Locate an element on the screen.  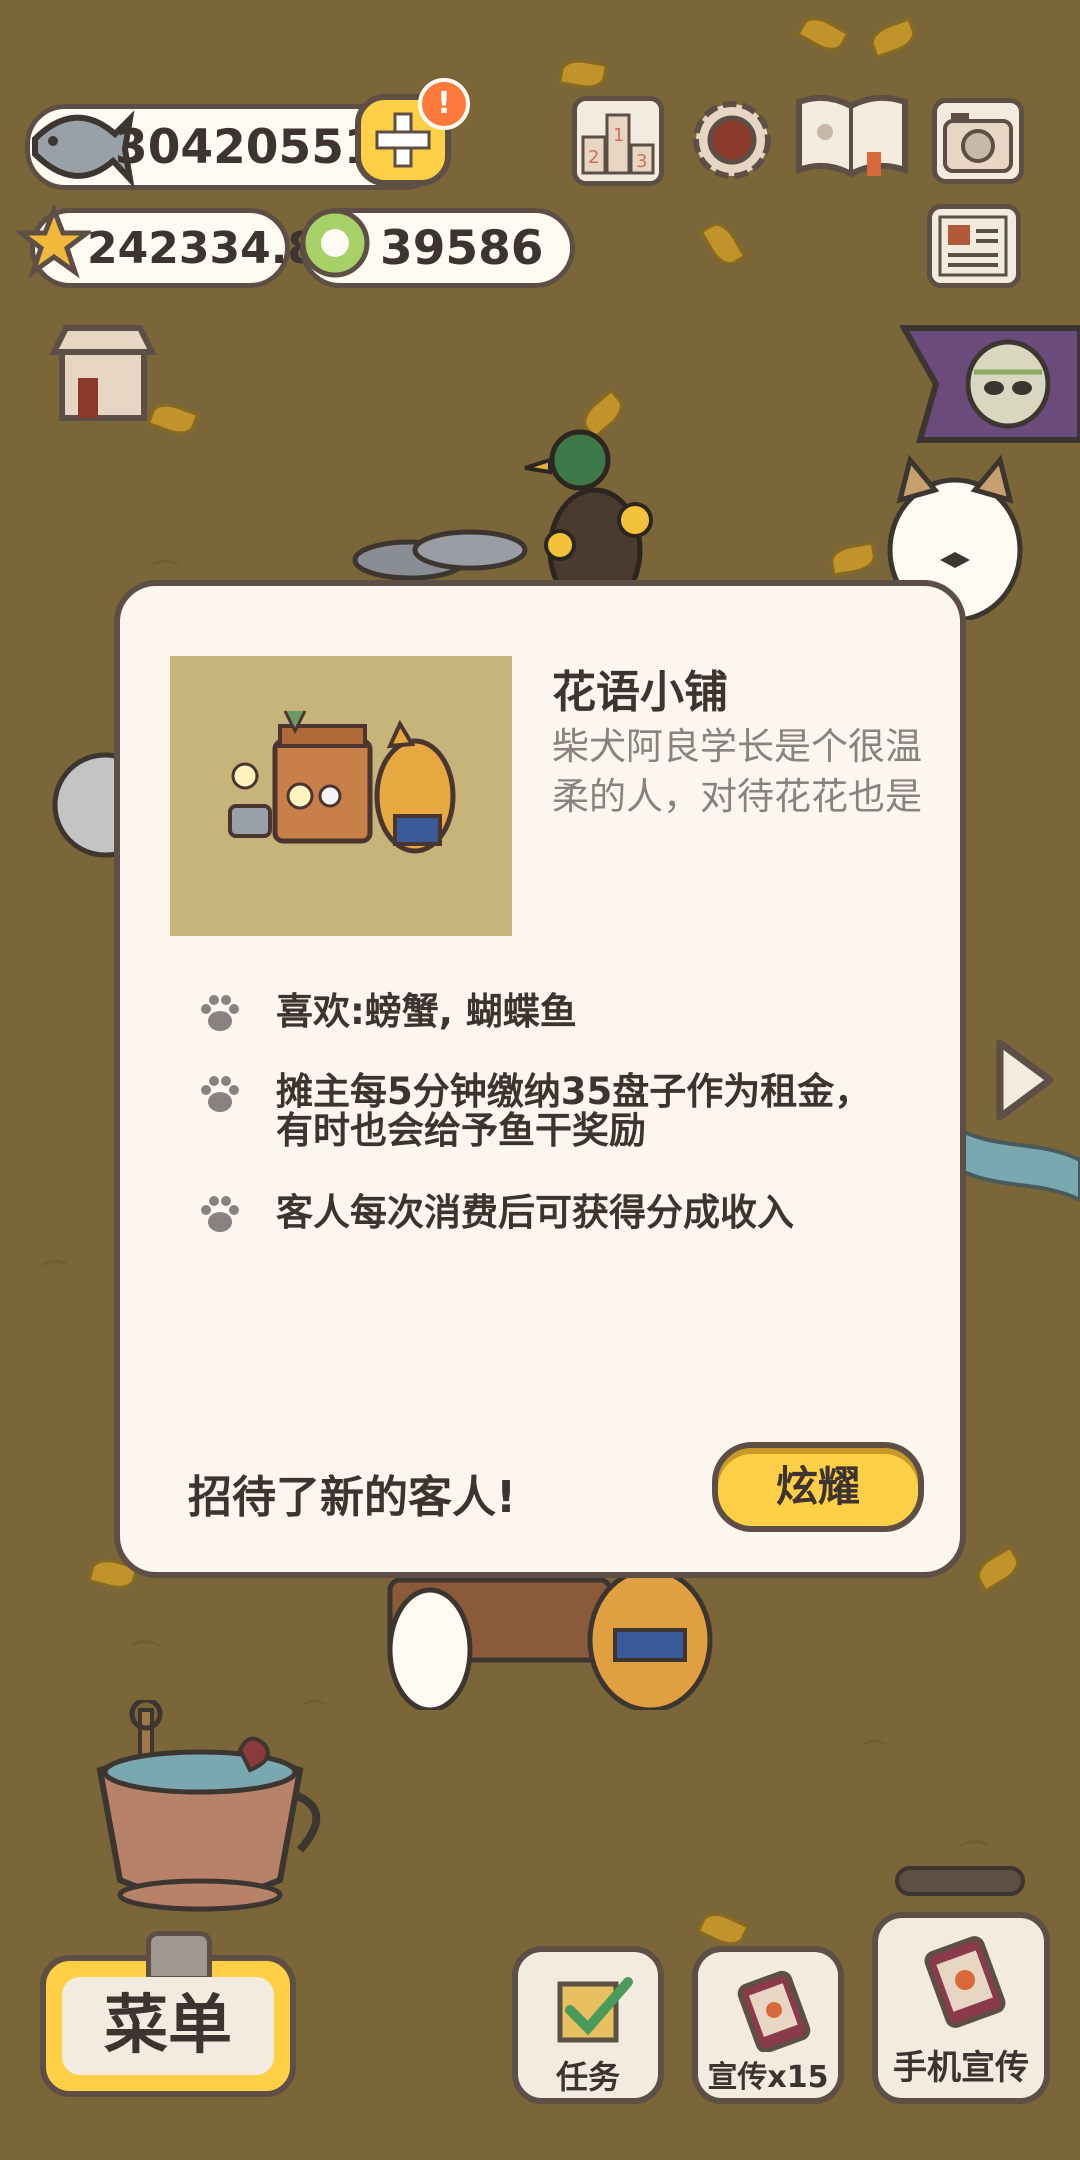
coin-count: 39586 is located at coordinates (462, 248).